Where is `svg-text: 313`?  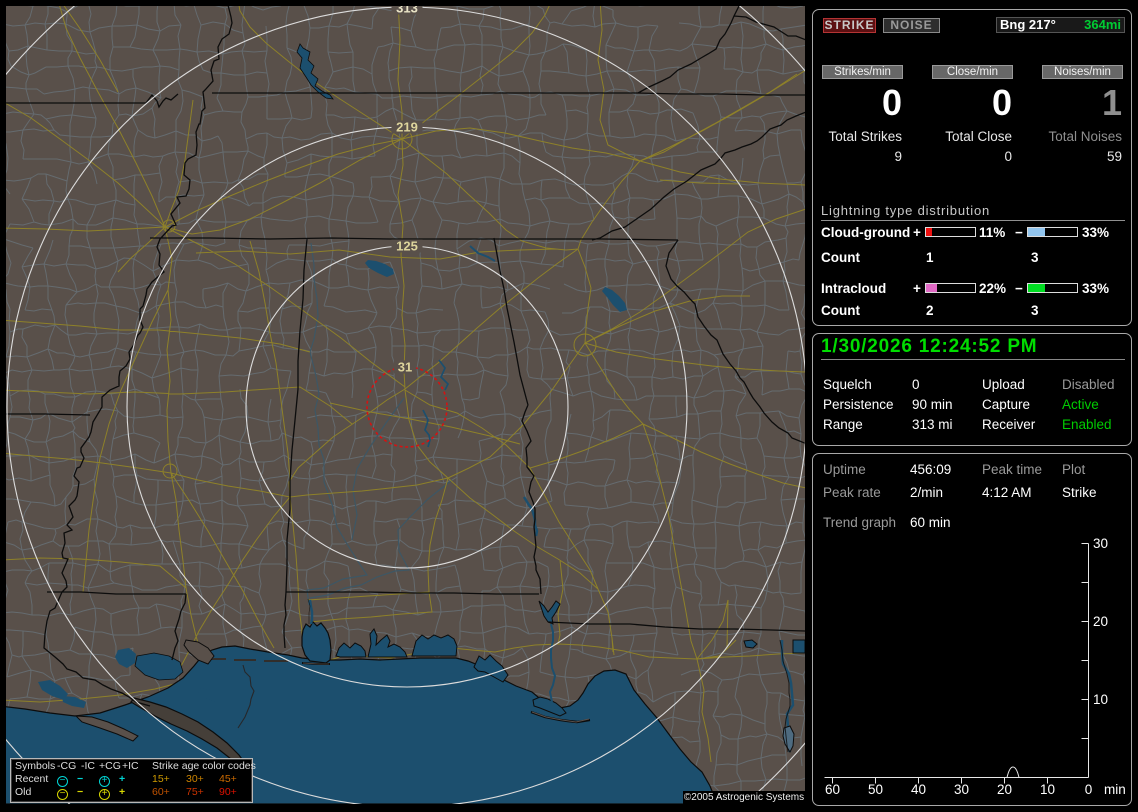 svg-text: 313 is located at coordinates (407, 11).